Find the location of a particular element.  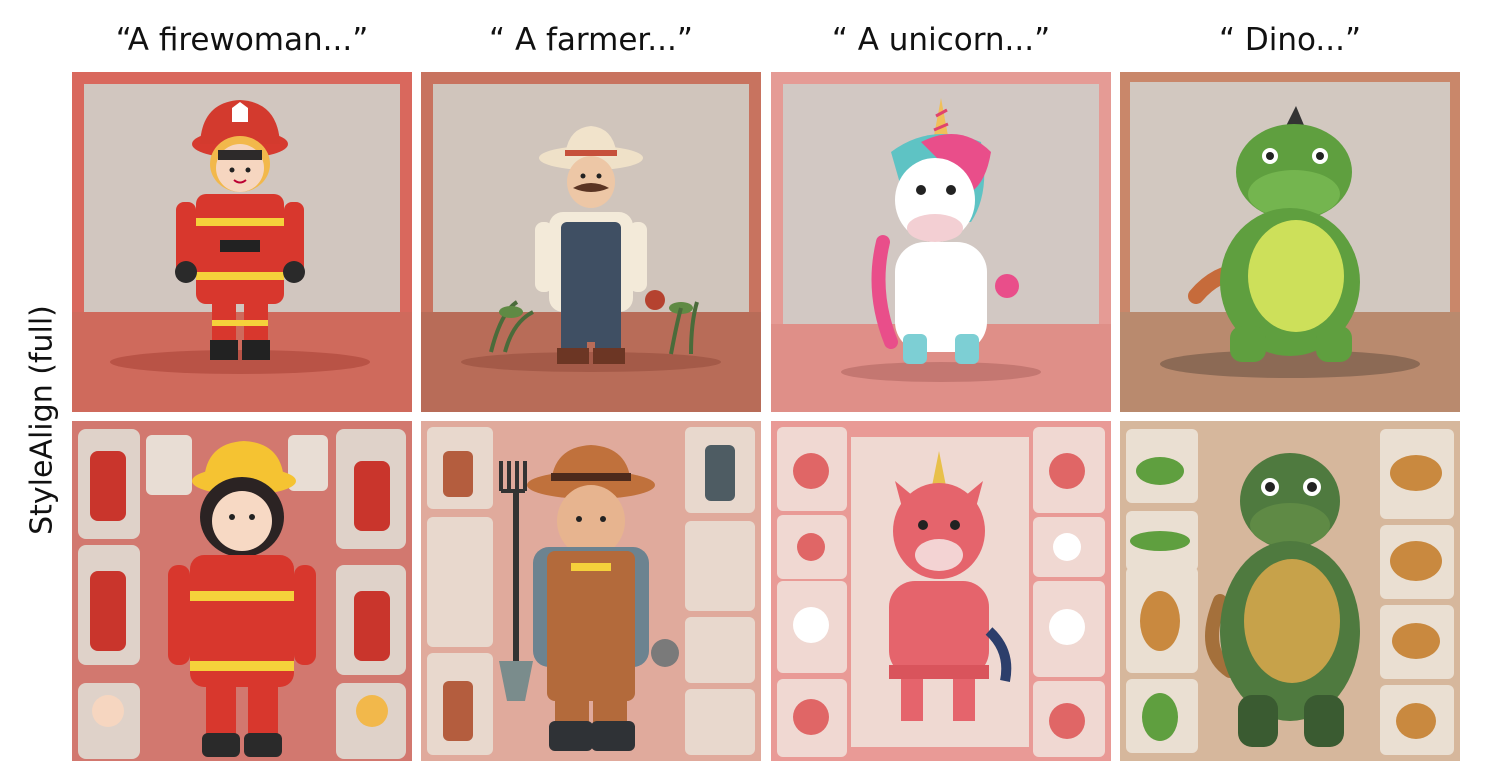

caption-farmer: “ A farmer...” is located at coordinates (591, 40).